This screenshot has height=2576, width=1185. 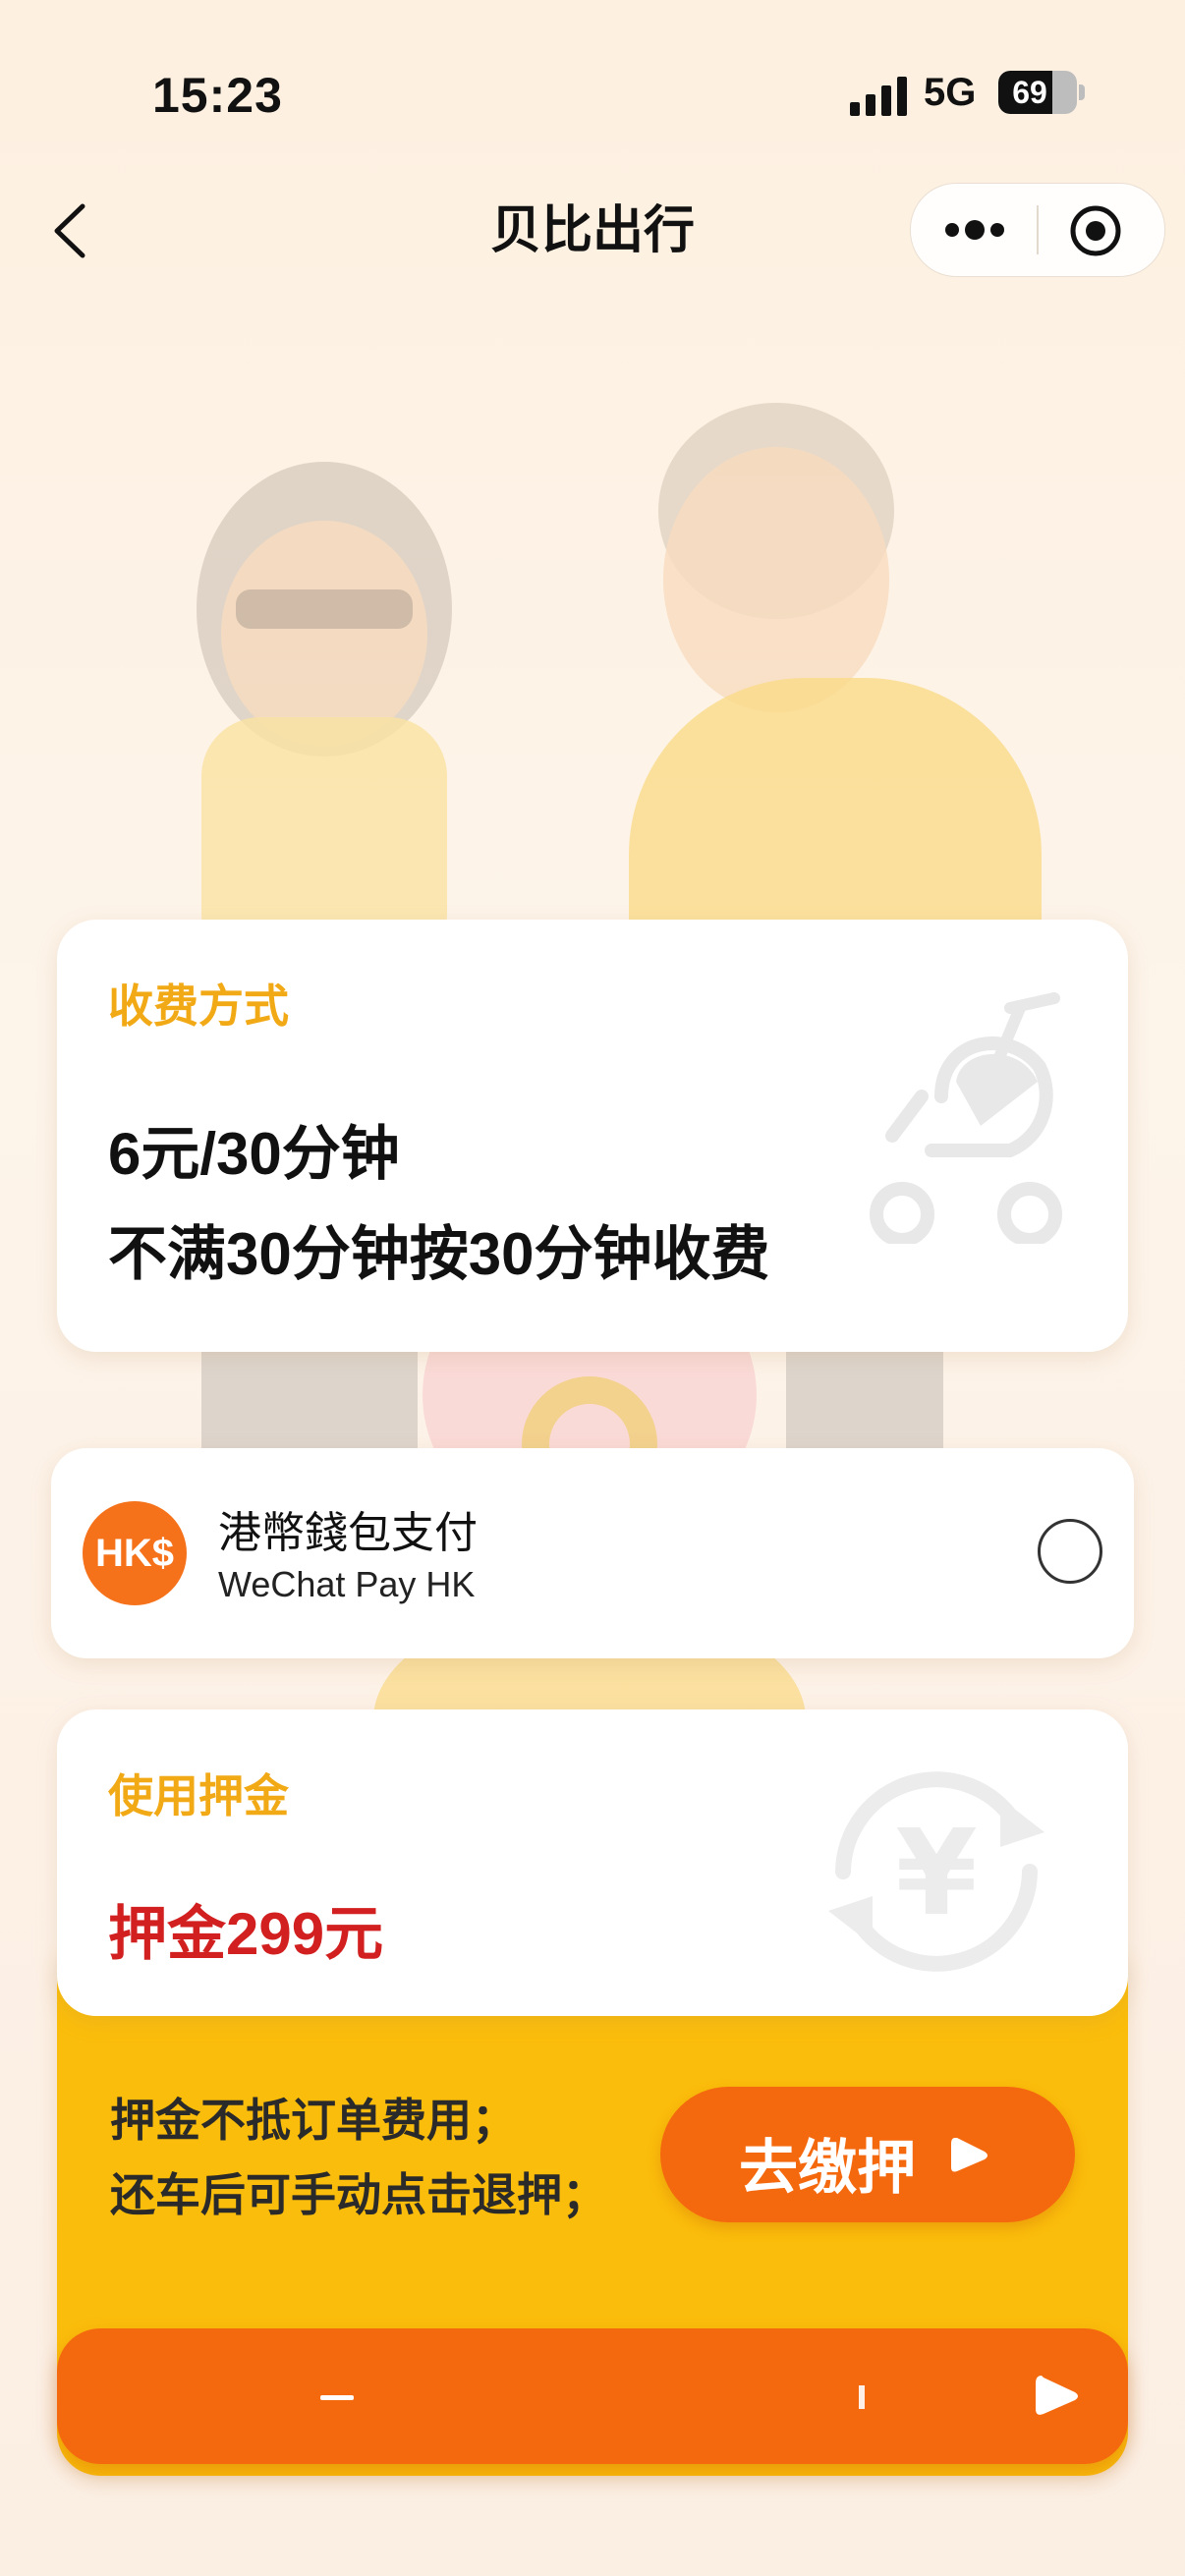 I want to click on page-title: 贝比出行, so click(x=592, y=230).